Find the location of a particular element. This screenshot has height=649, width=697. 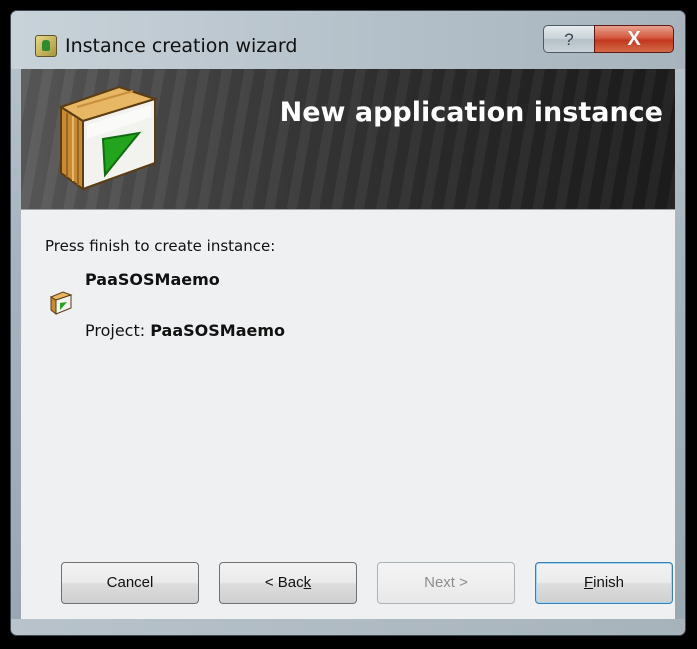

project-value: PaaSOSMaemo is located at coordinates (218, 330).